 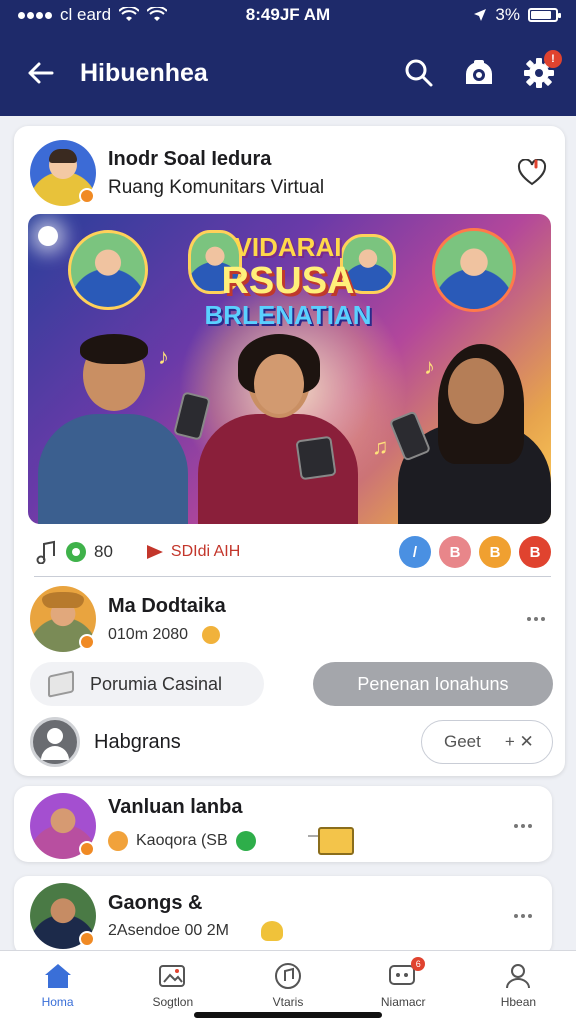 I want to click on action-pill-label: Penenan Ionahuns, so click(x=433, y=683).